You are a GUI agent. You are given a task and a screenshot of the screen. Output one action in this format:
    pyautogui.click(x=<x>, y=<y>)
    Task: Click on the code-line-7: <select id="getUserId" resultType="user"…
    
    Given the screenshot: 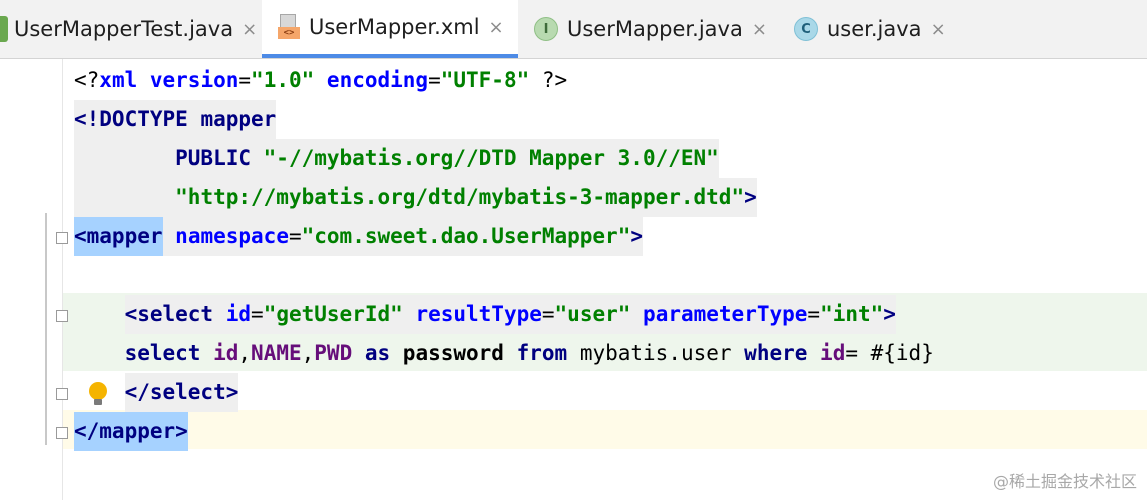 What is the action you would take?
    pyautogui.click(x=485, y=314)
    